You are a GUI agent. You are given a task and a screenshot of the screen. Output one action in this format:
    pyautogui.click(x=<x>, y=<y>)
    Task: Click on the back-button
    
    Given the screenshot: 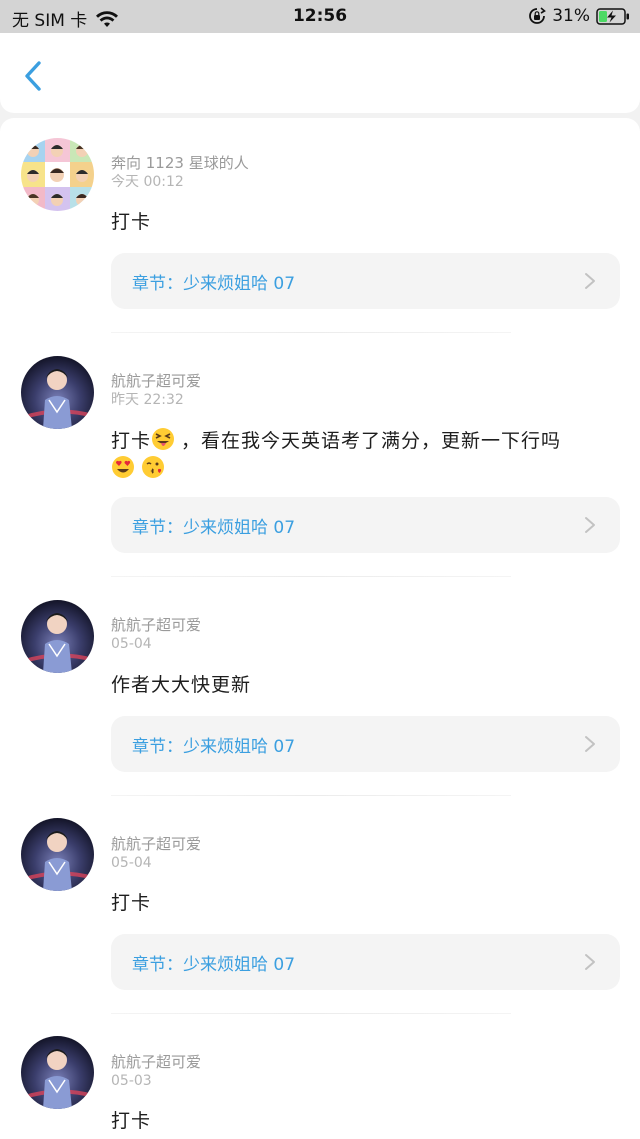 What is the action you would take?
    pyautogui.click(x=35, y=76)
    